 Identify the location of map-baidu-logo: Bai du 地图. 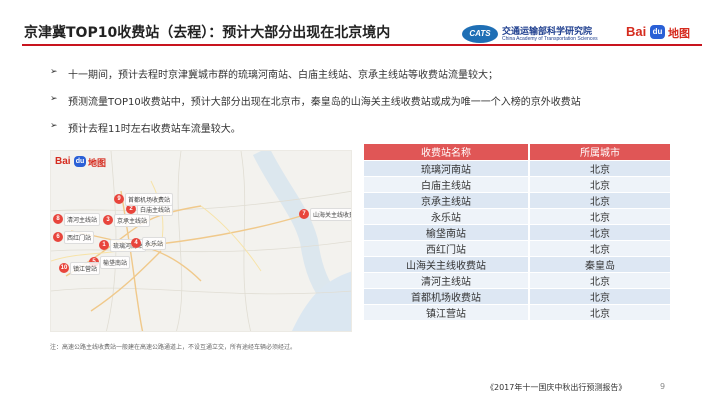
(85, 163).